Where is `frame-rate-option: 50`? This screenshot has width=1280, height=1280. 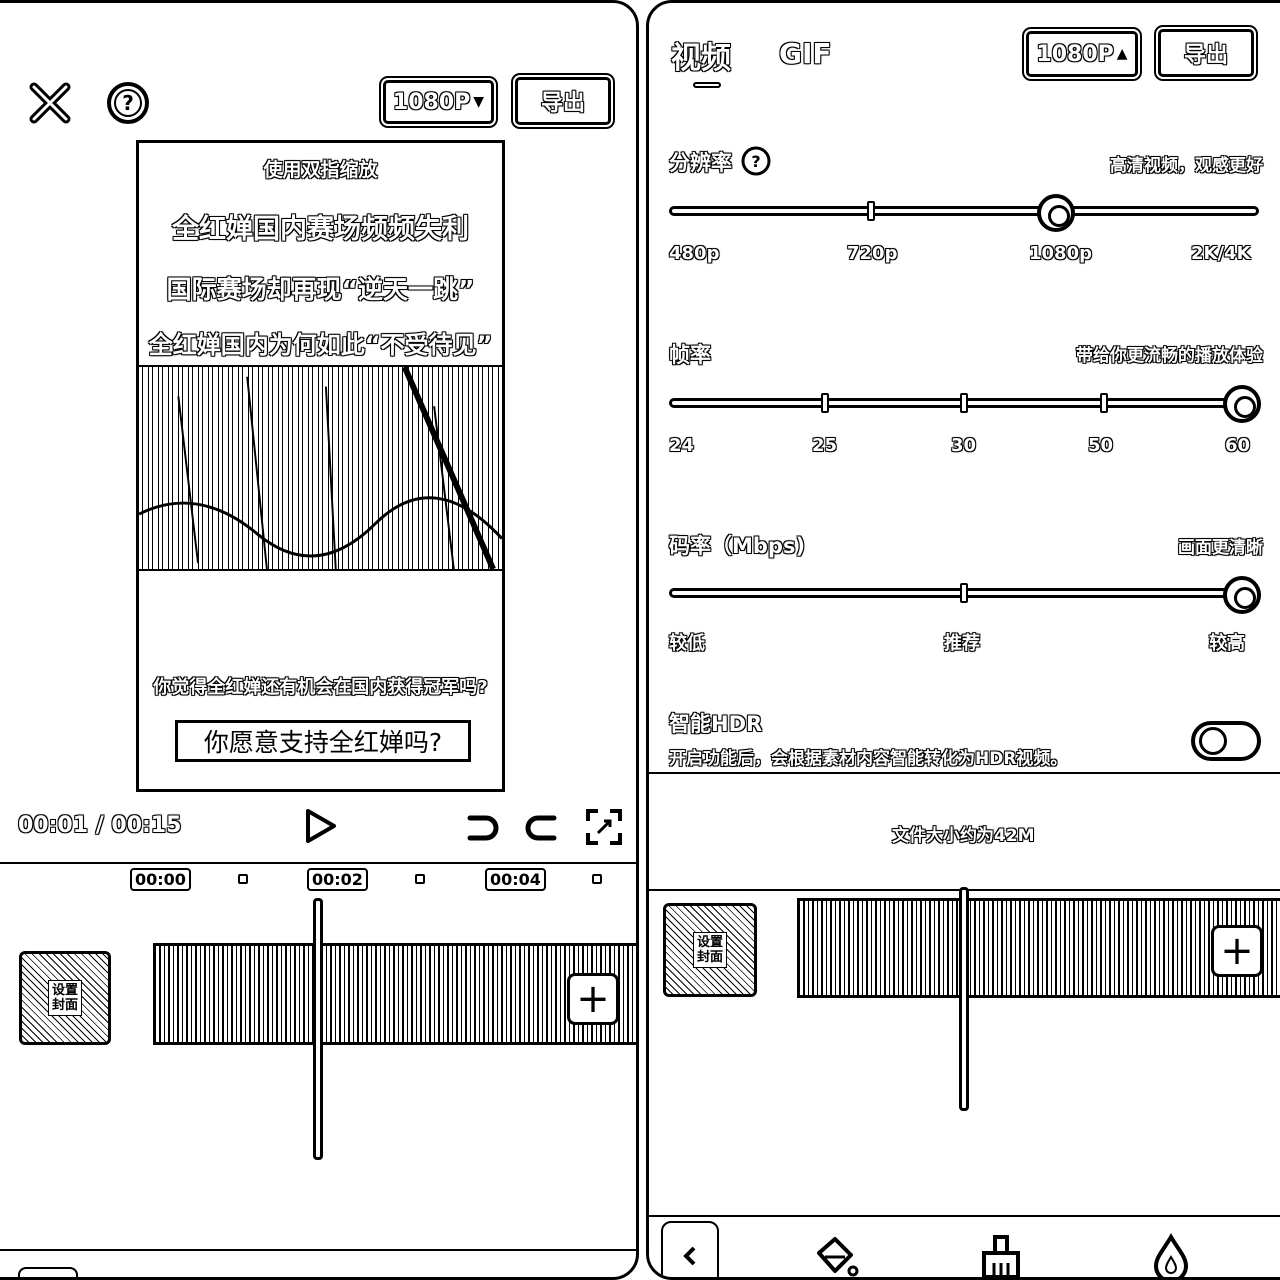 frame-rate-option: 50 is located at coordinates (1100, 445).